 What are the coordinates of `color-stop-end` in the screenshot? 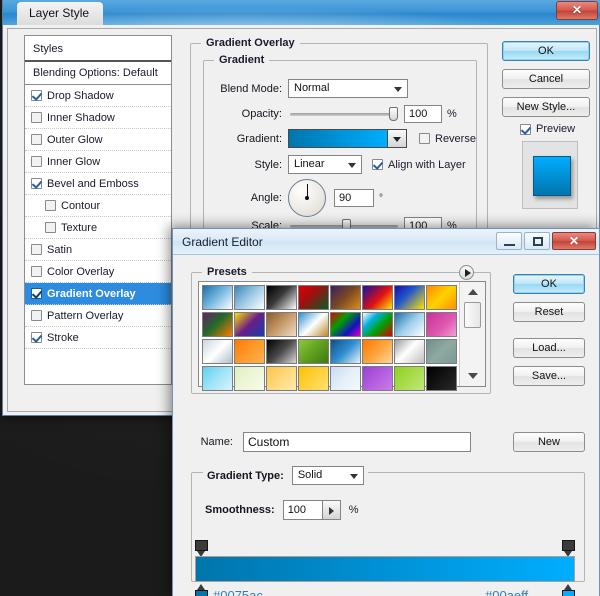 It's located at (568, 590).